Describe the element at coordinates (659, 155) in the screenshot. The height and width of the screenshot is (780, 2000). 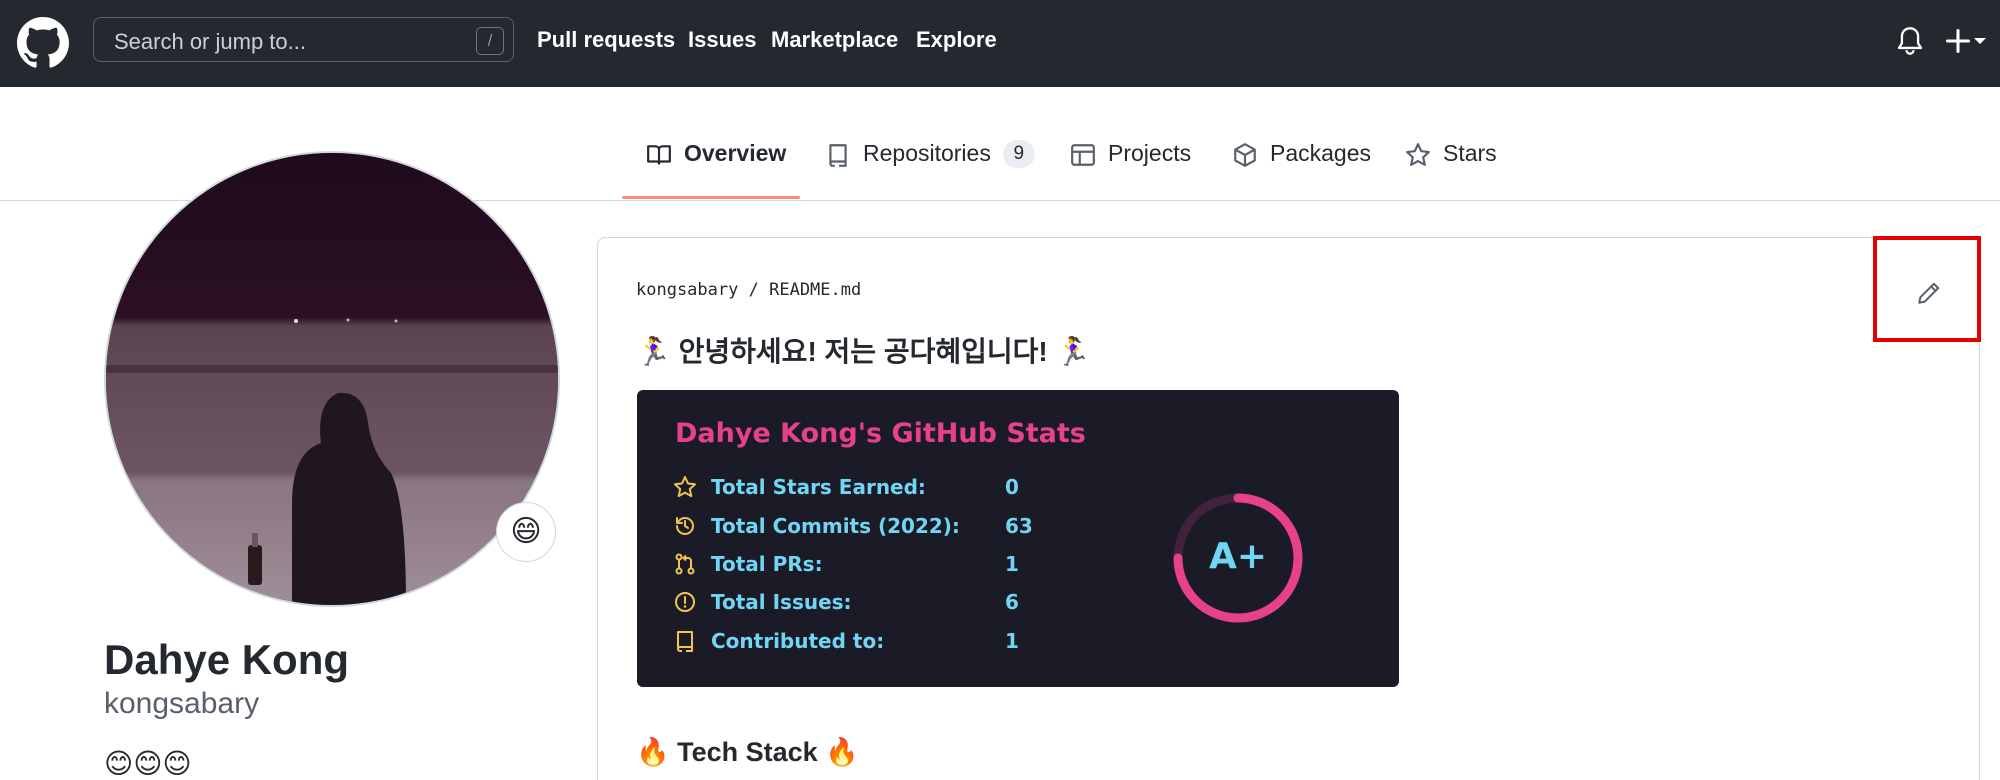
I see `book-icon` at that location.